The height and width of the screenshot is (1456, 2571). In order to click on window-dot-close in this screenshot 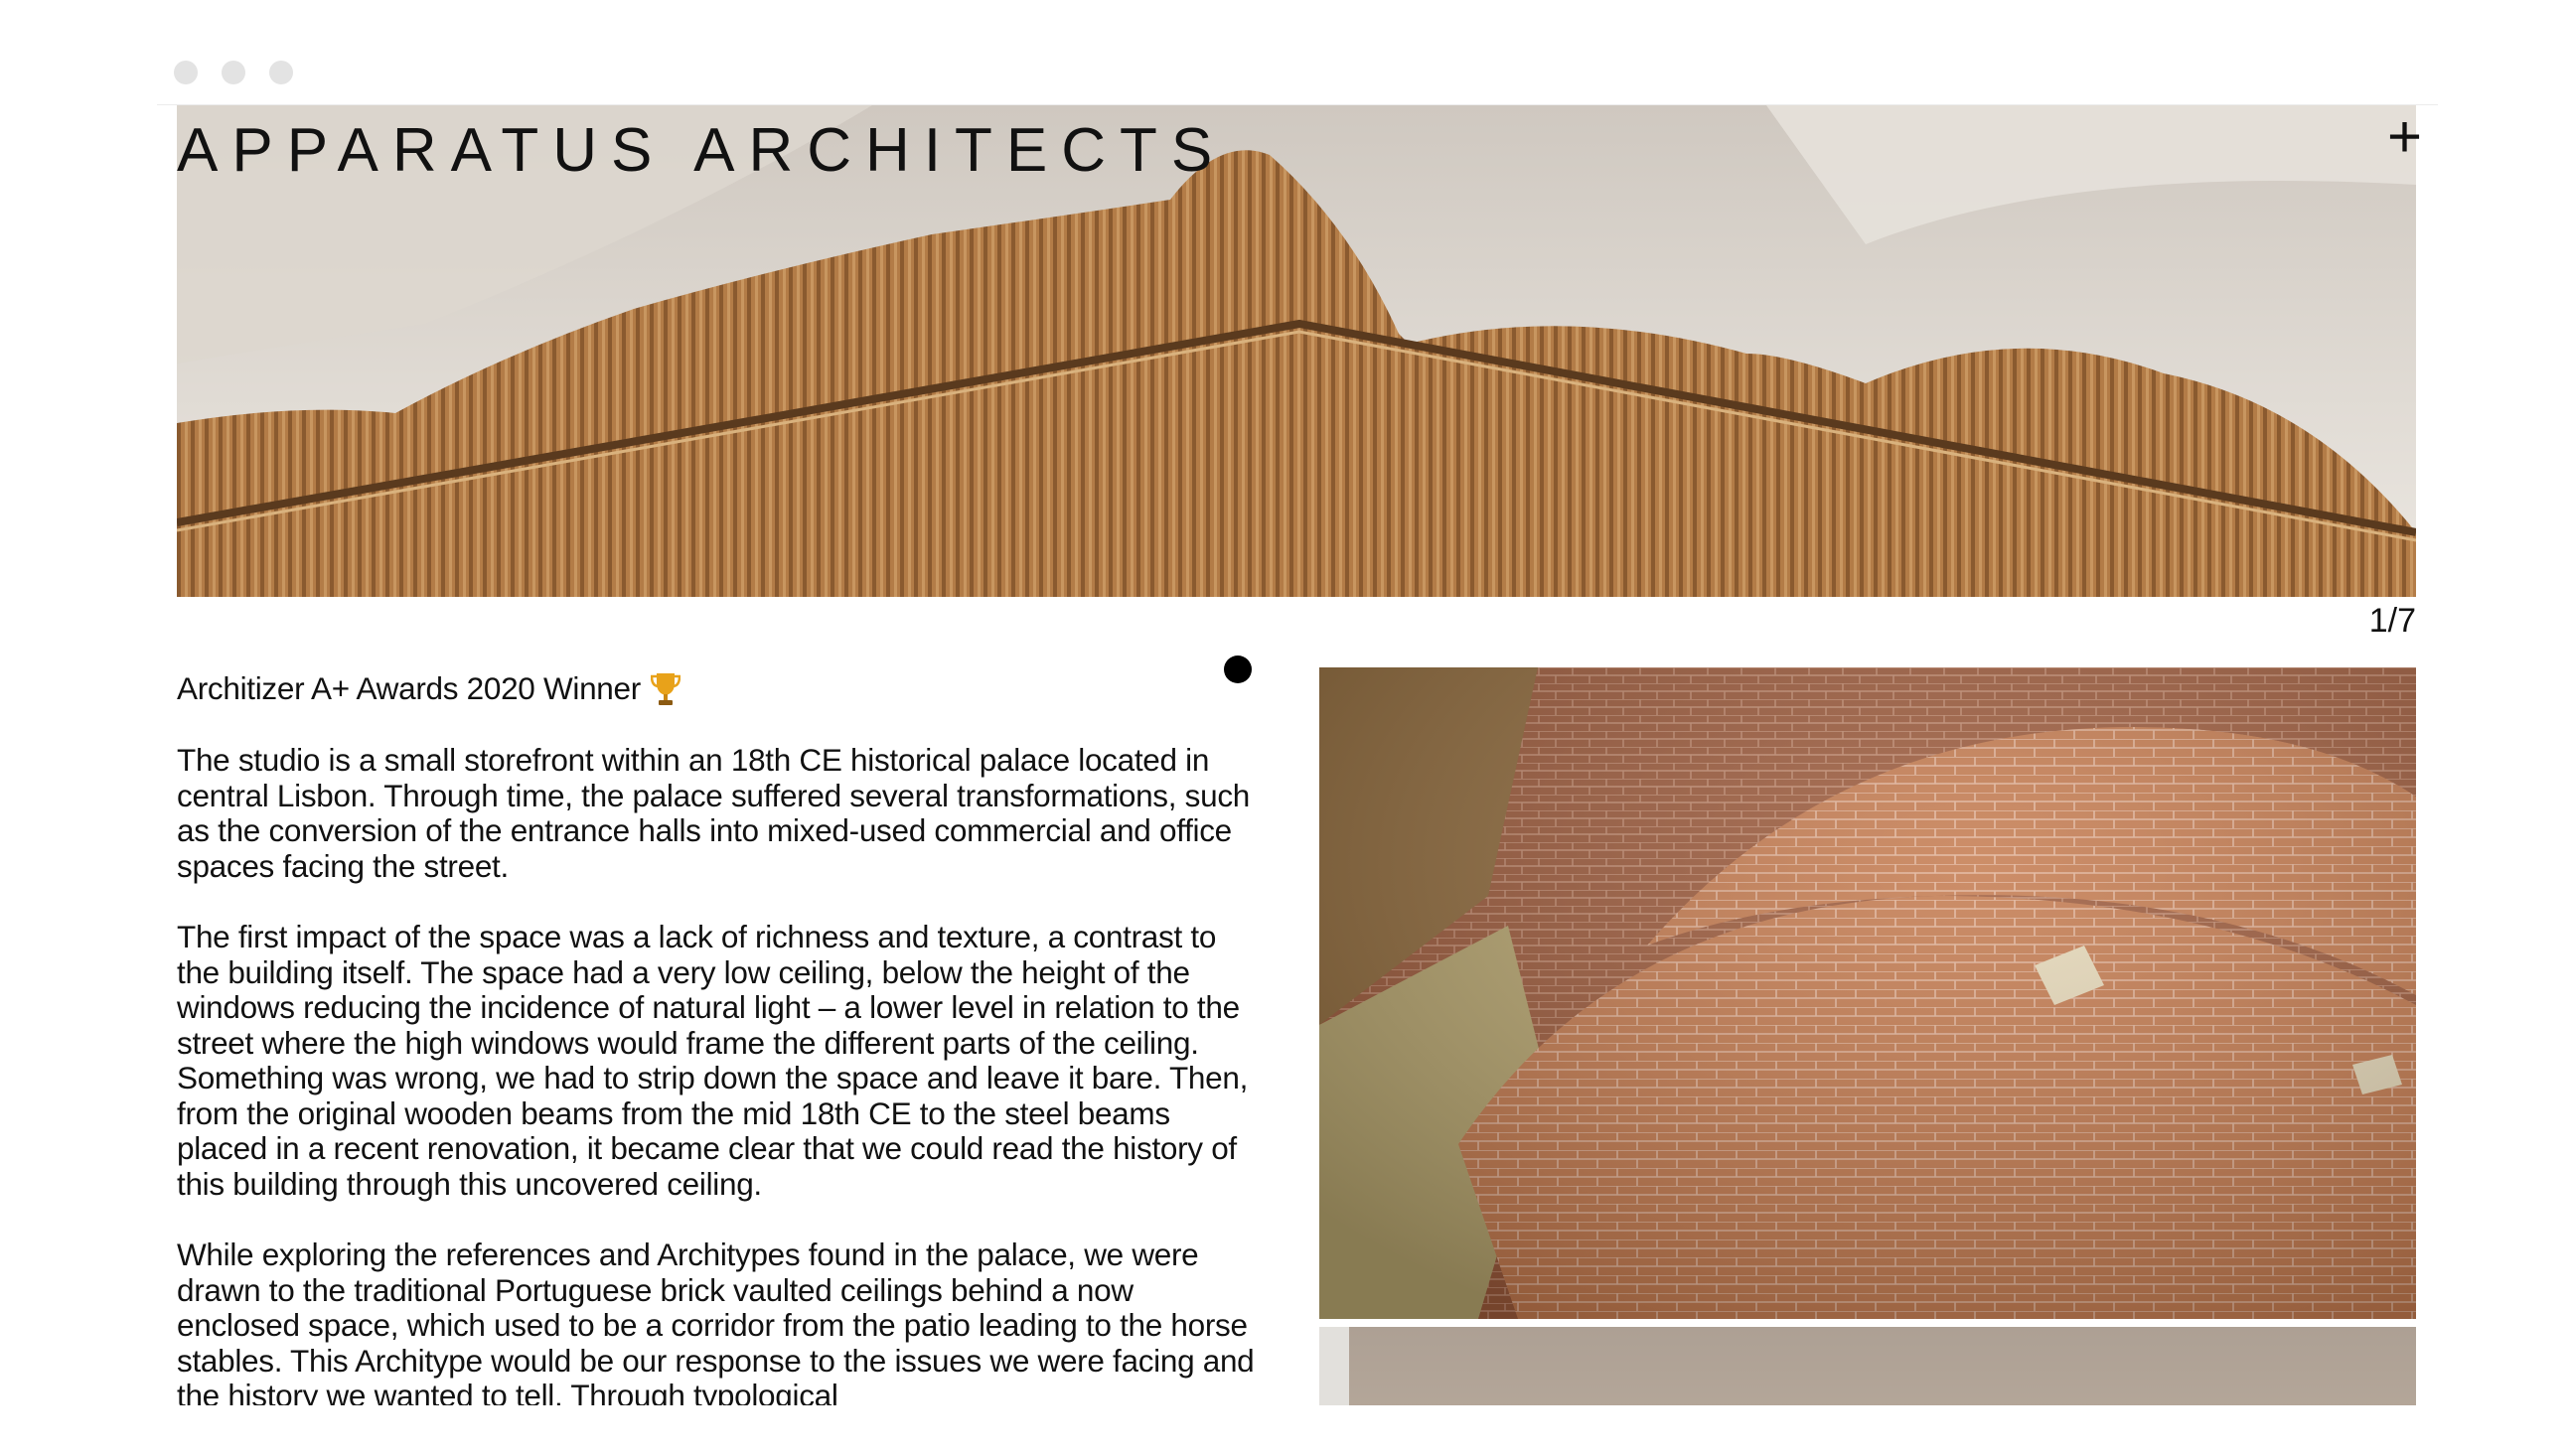, I will do `click(186, 72)`.